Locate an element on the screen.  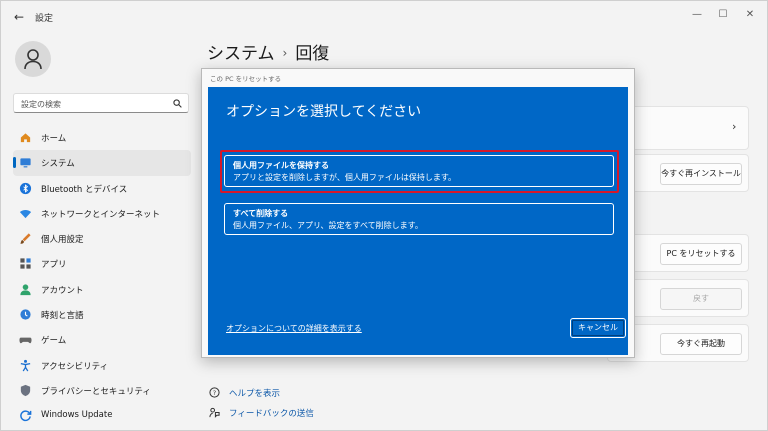
sidebar-item-label: 時刻と言語 is located at coordinates (62, 316).